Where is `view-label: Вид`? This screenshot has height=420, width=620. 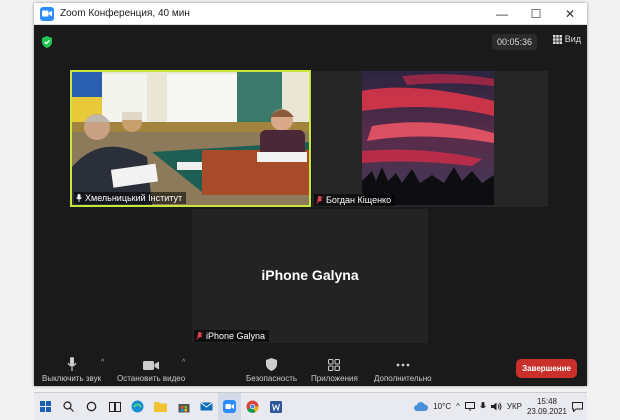
view-label: Вид is located at coordinates (572, 39).